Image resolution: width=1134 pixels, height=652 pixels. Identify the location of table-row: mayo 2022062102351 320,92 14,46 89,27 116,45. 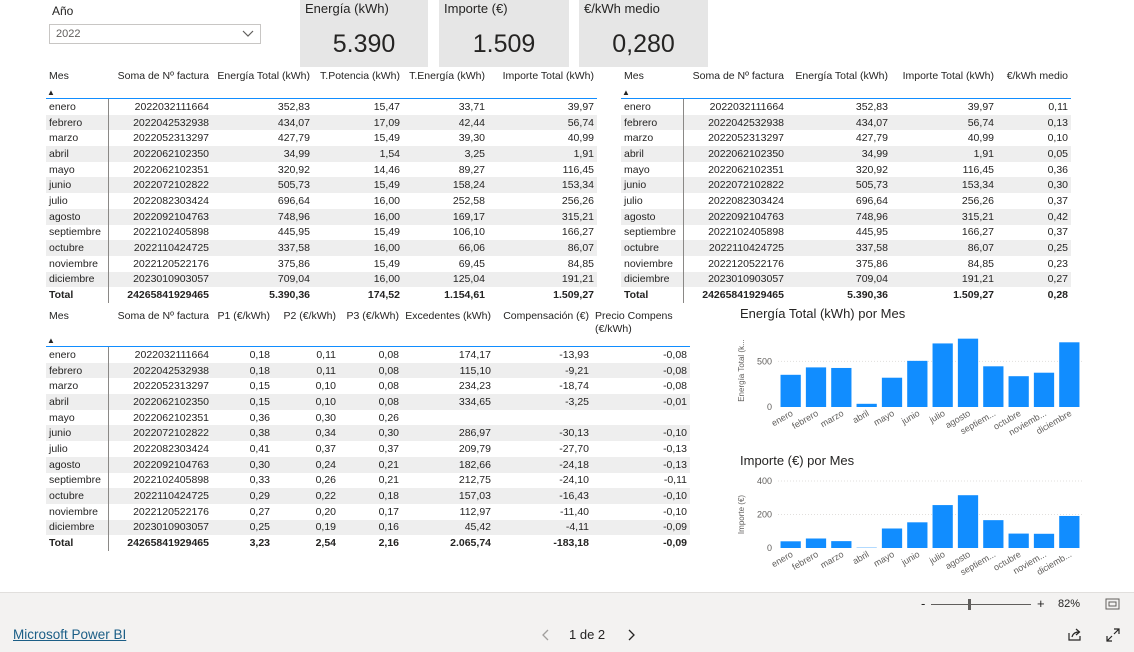
(321, 169).